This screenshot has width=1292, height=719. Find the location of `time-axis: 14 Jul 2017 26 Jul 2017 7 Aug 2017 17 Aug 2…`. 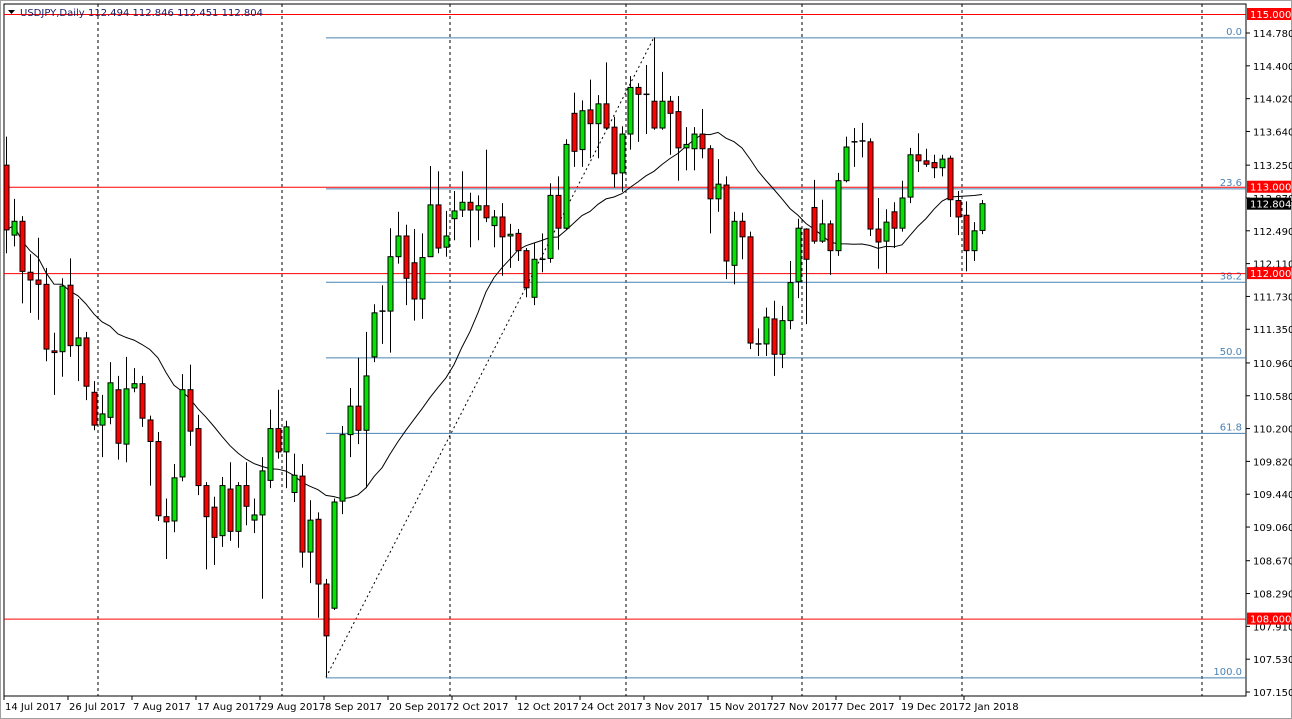

time-axis: 14 Jul 2017 26 Jul 2017 7 Aug 2017 17 Aug 2… is located at coordinates (511, 704).